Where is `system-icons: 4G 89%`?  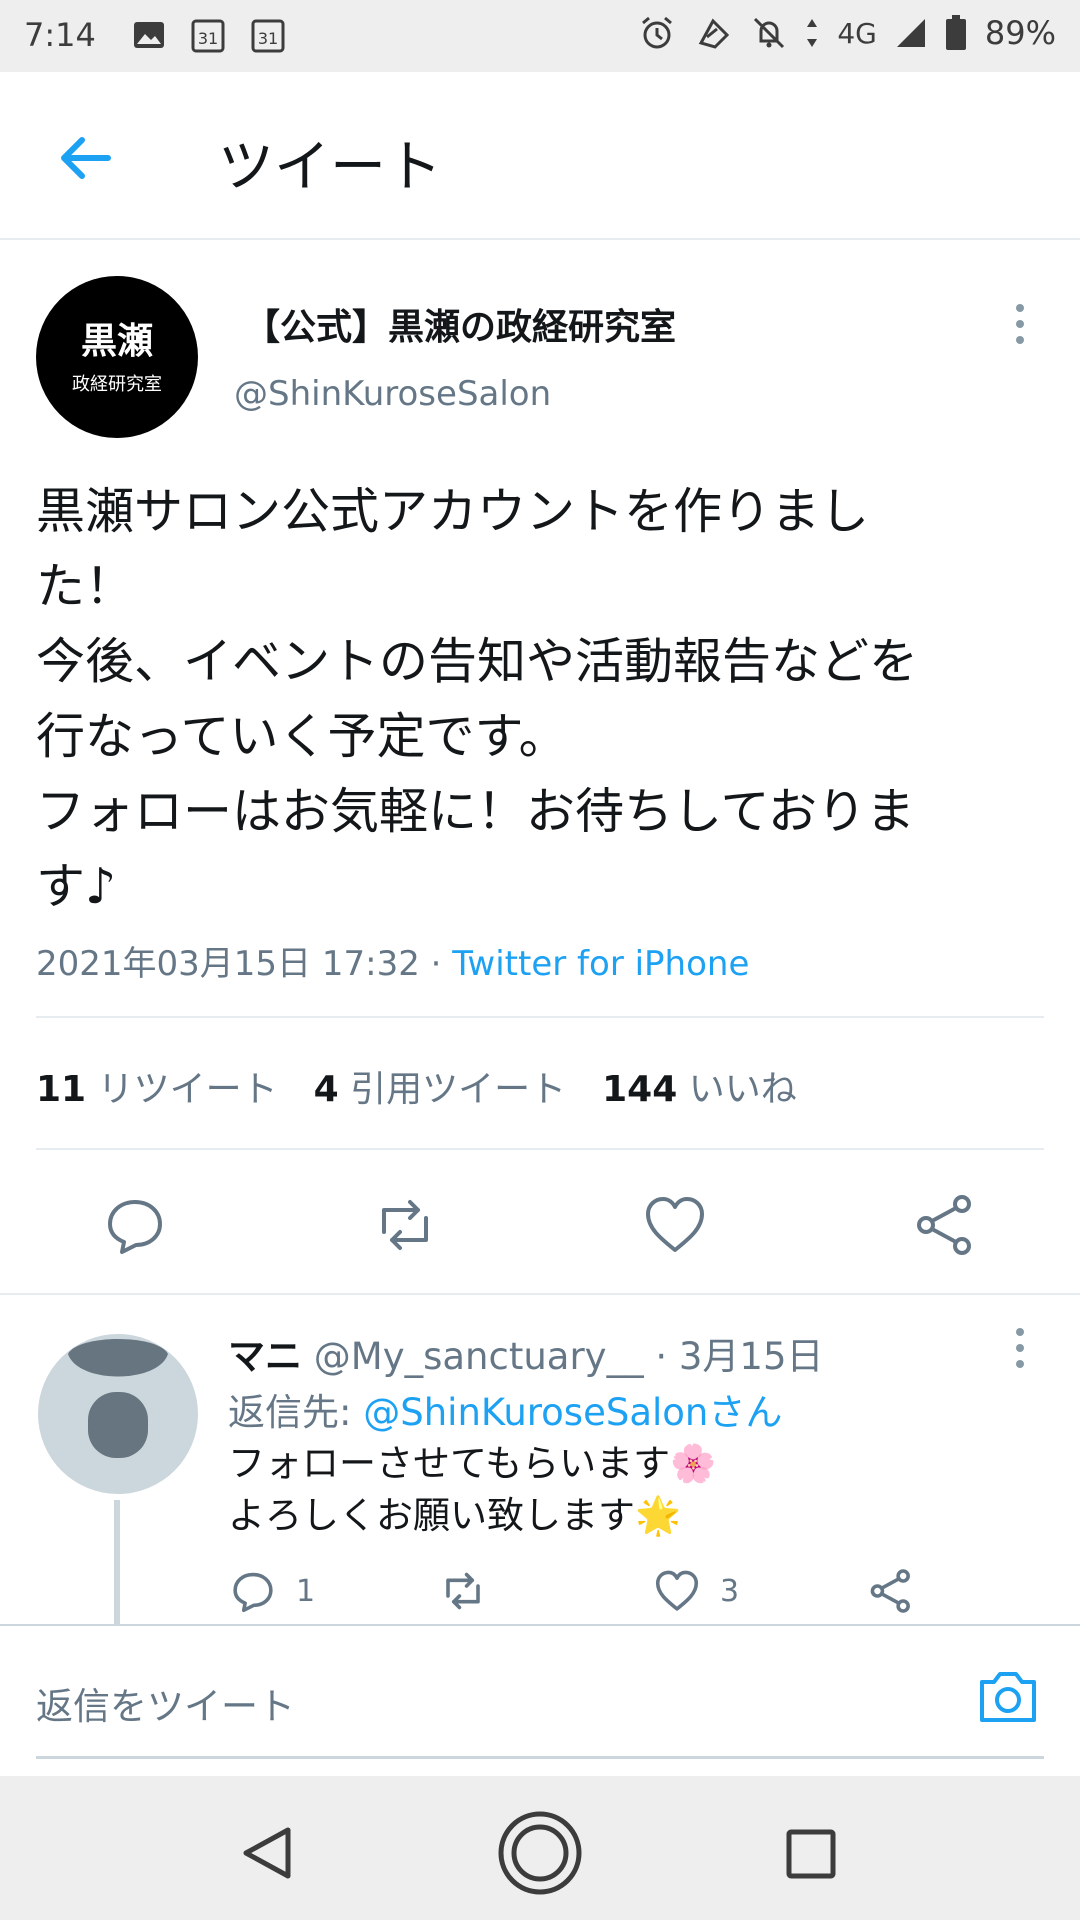
system-icons: 4G 89% is located at coordinates (847, 33).